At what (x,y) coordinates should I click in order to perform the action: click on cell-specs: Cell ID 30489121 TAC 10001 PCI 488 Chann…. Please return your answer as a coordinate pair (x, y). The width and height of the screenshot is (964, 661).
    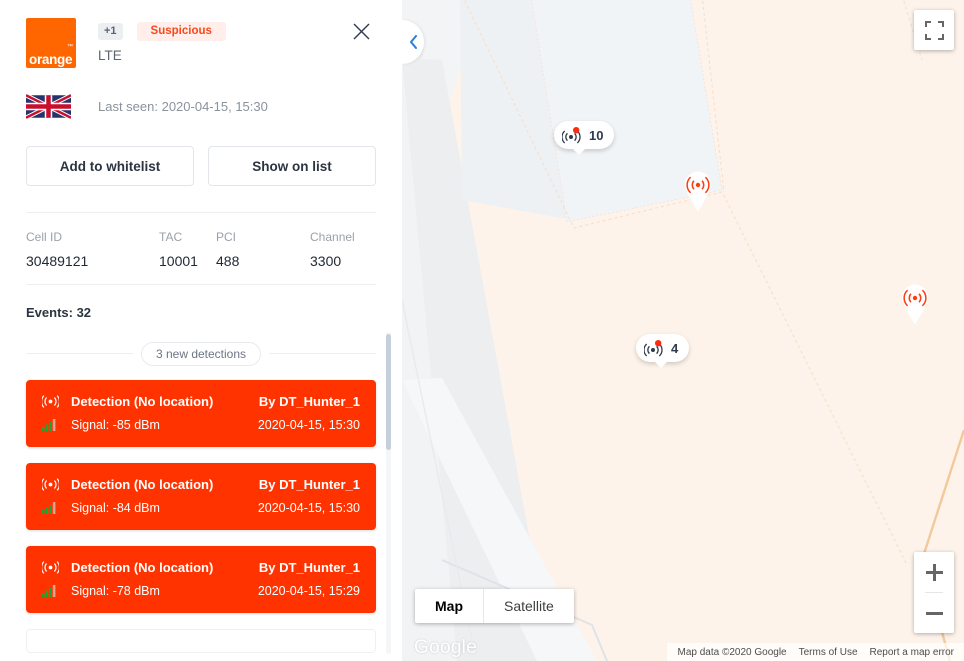
    Looking at the image, I should click on (201, 248).